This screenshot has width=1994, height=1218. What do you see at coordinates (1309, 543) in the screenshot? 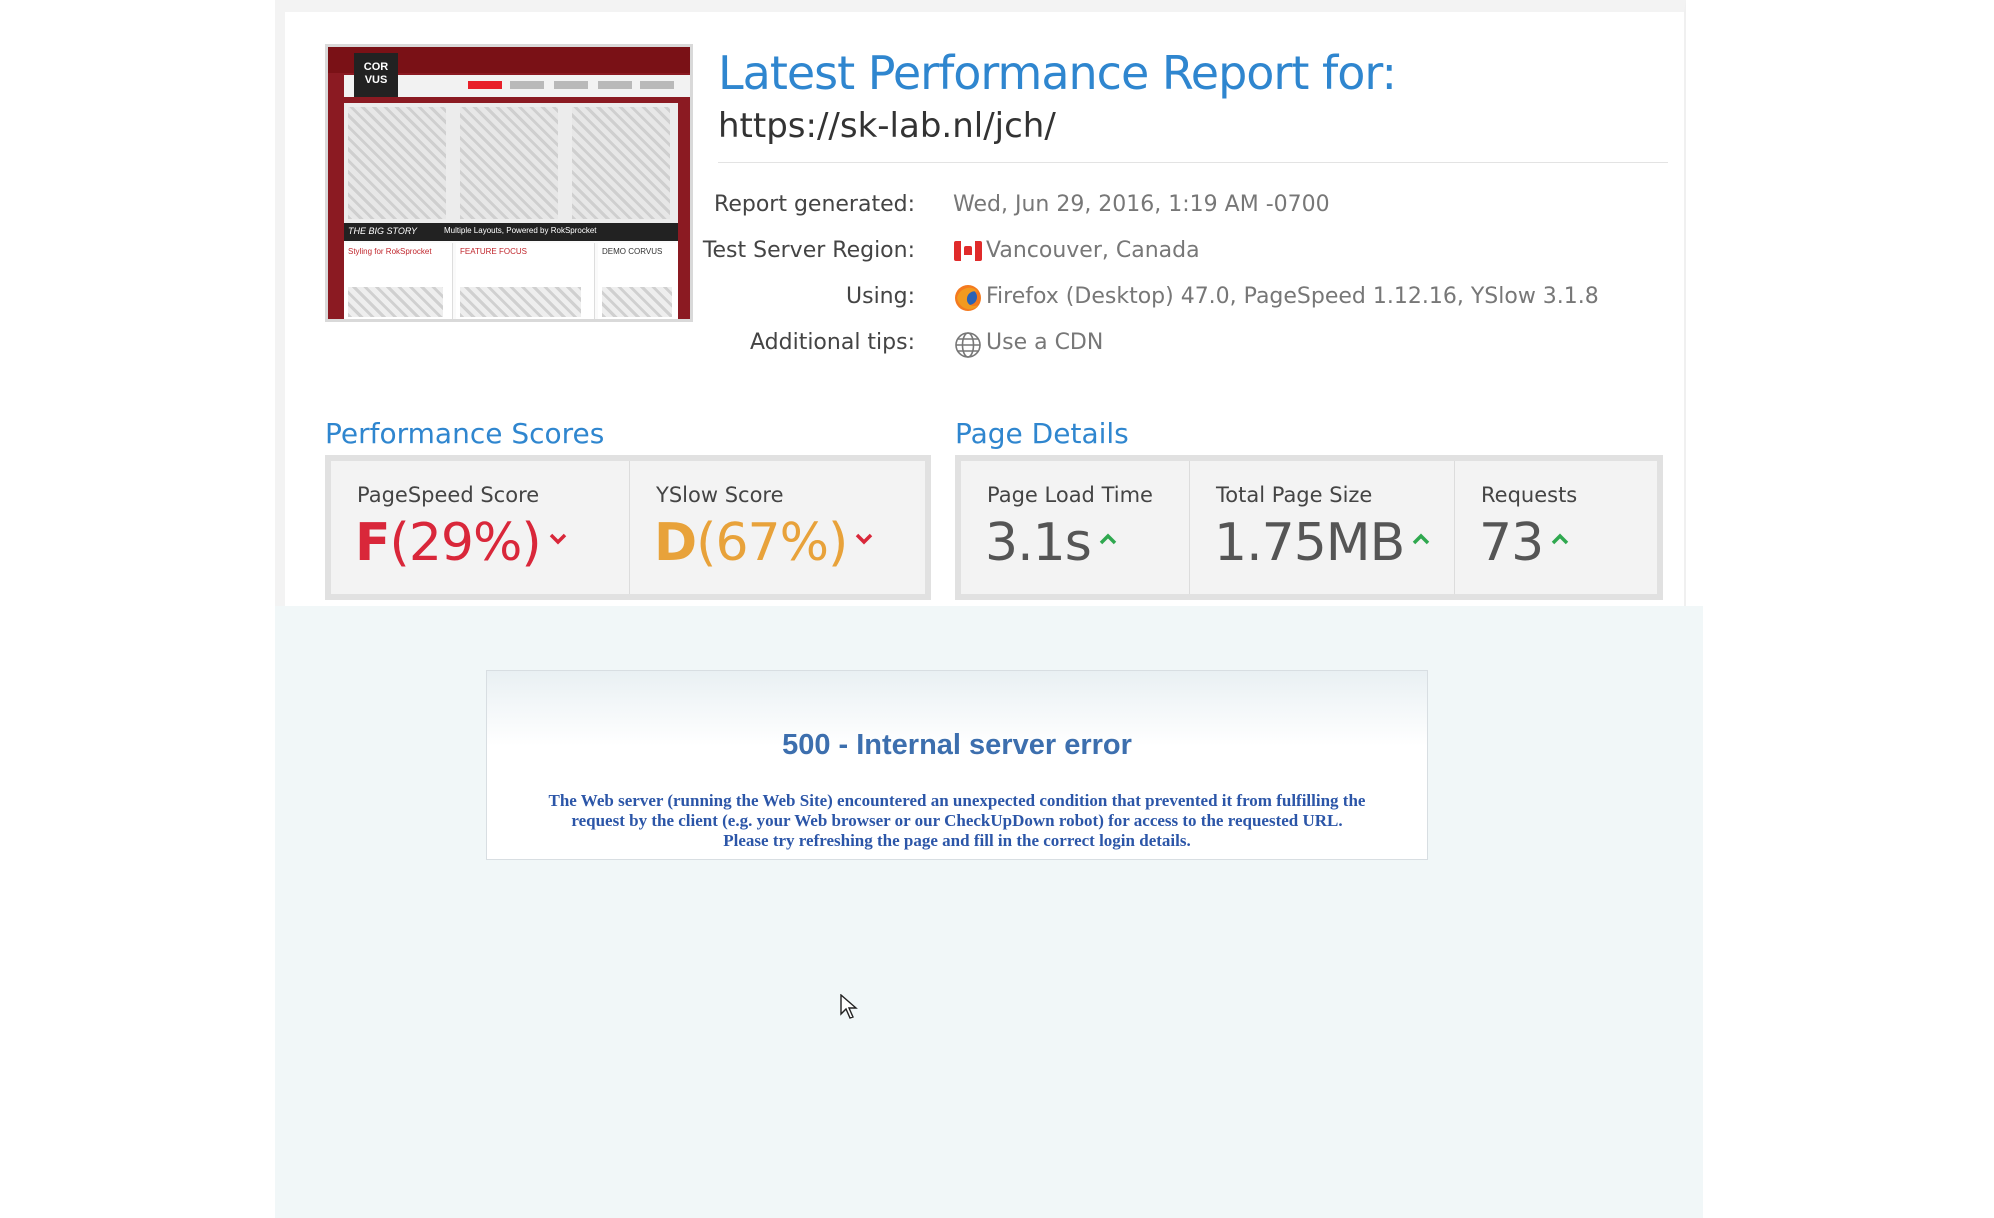
I see `total-page-size-number: 1.75MB` at bounding box center [1309, 543].